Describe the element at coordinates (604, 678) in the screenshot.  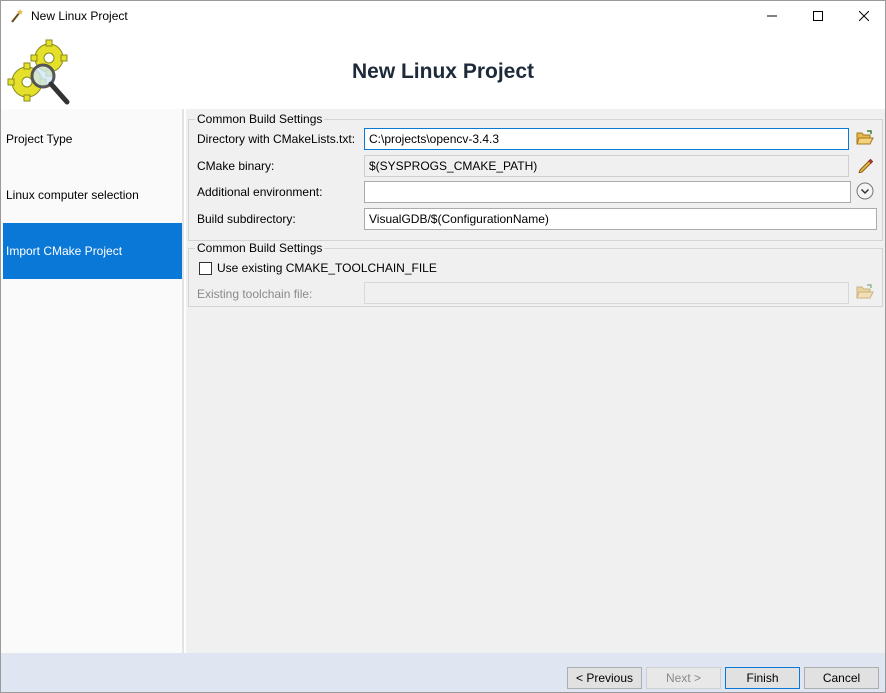
I see `previous-button: < Previous` at that location.